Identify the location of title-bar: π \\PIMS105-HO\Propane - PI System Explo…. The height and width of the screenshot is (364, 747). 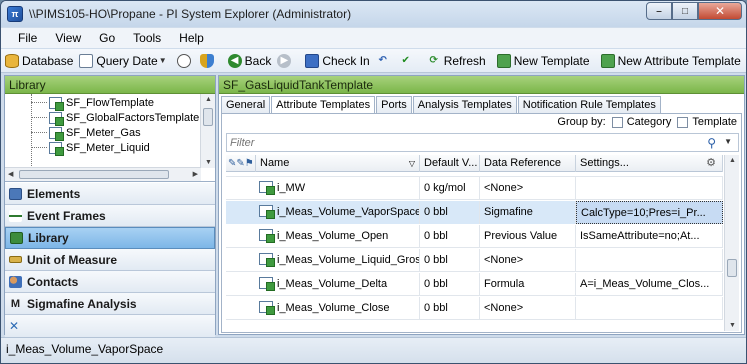
(373, 14).